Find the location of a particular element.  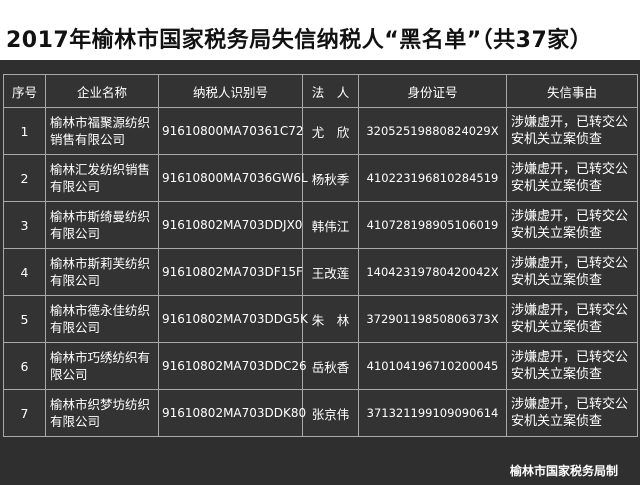

footer-issuer: 榆林市国家税务局制 is located at coordinates (563, 471).